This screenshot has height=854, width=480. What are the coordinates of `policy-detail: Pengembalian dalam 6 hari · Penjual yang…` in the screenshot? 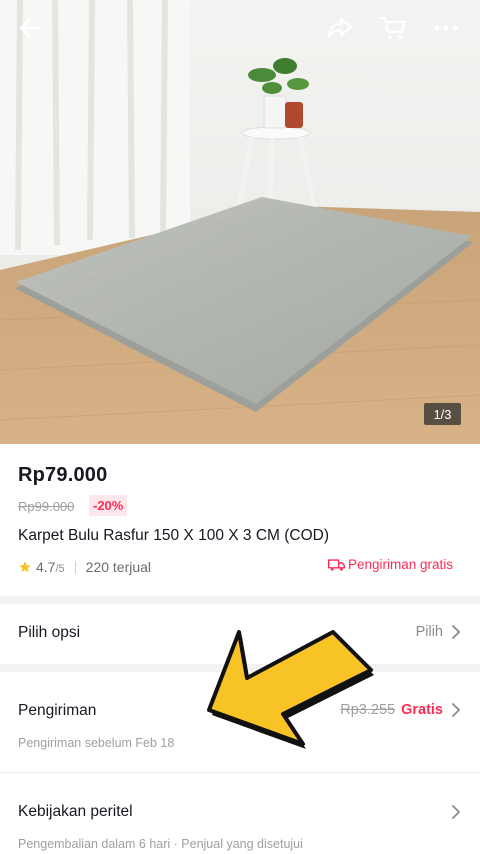 It's located at (160, 844).